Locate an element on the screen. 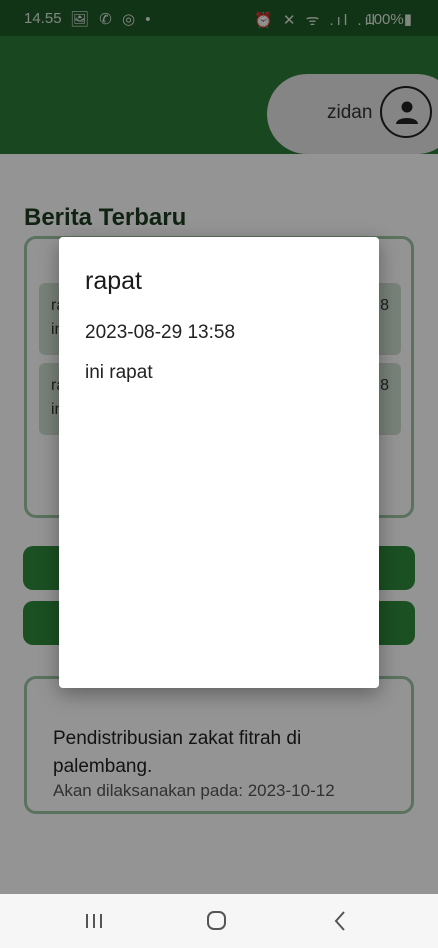  home-icon is located at coordinates (216, 921).